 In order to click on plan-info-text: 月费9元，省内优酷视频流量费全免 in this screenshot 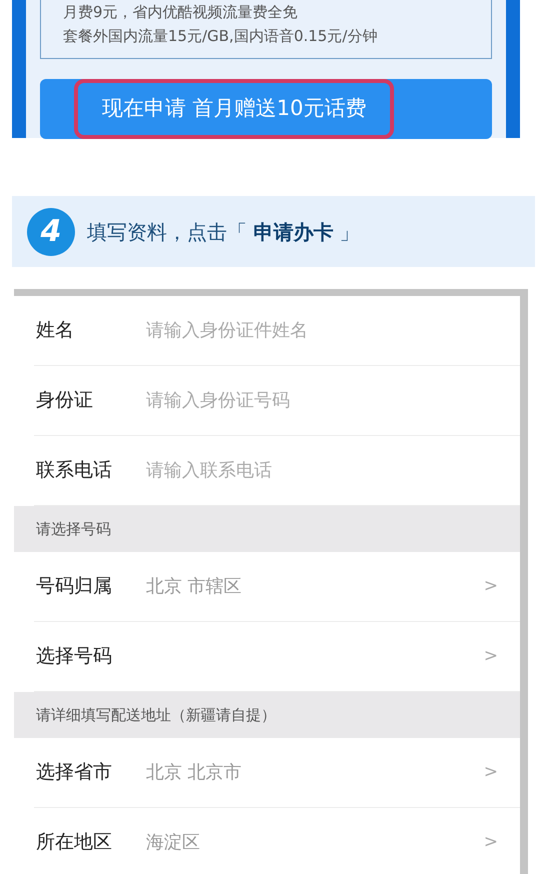, I will do `click(181, 12)`.